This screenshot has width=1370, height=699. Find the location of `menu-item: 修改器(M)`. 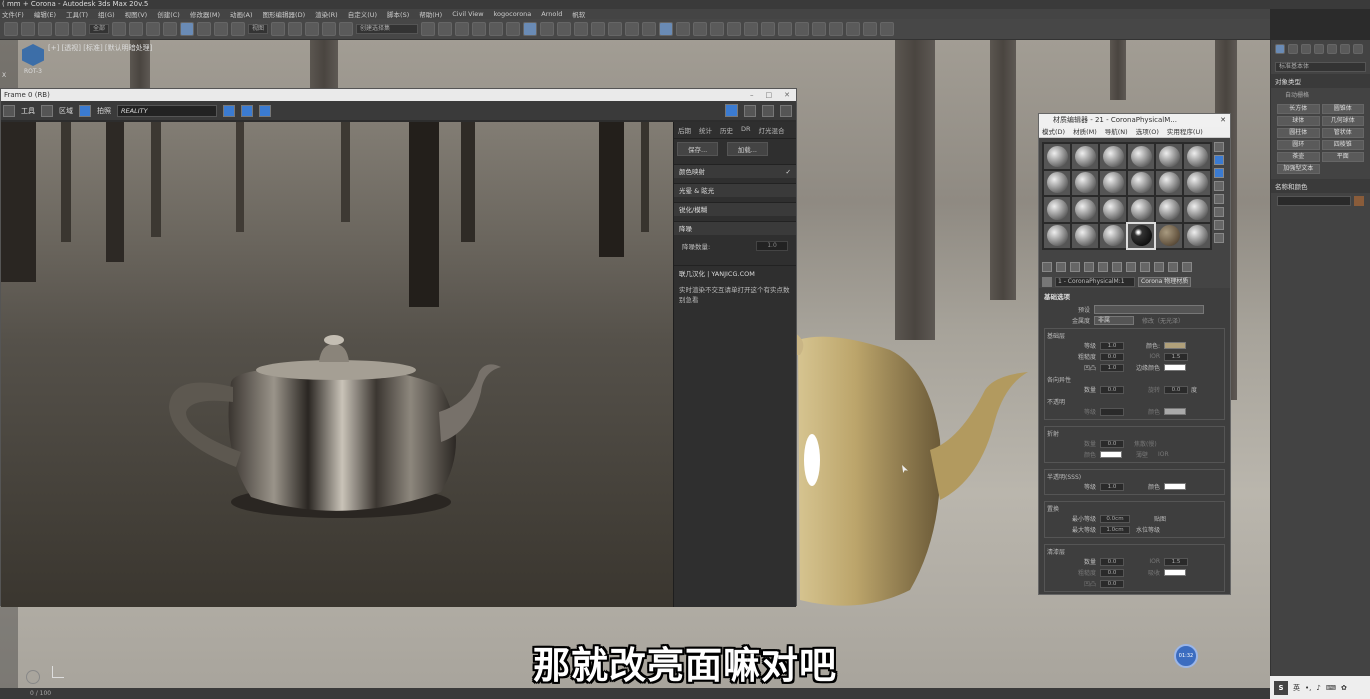

menu-item: 修改器(M) is located at coordinates (205, 14).